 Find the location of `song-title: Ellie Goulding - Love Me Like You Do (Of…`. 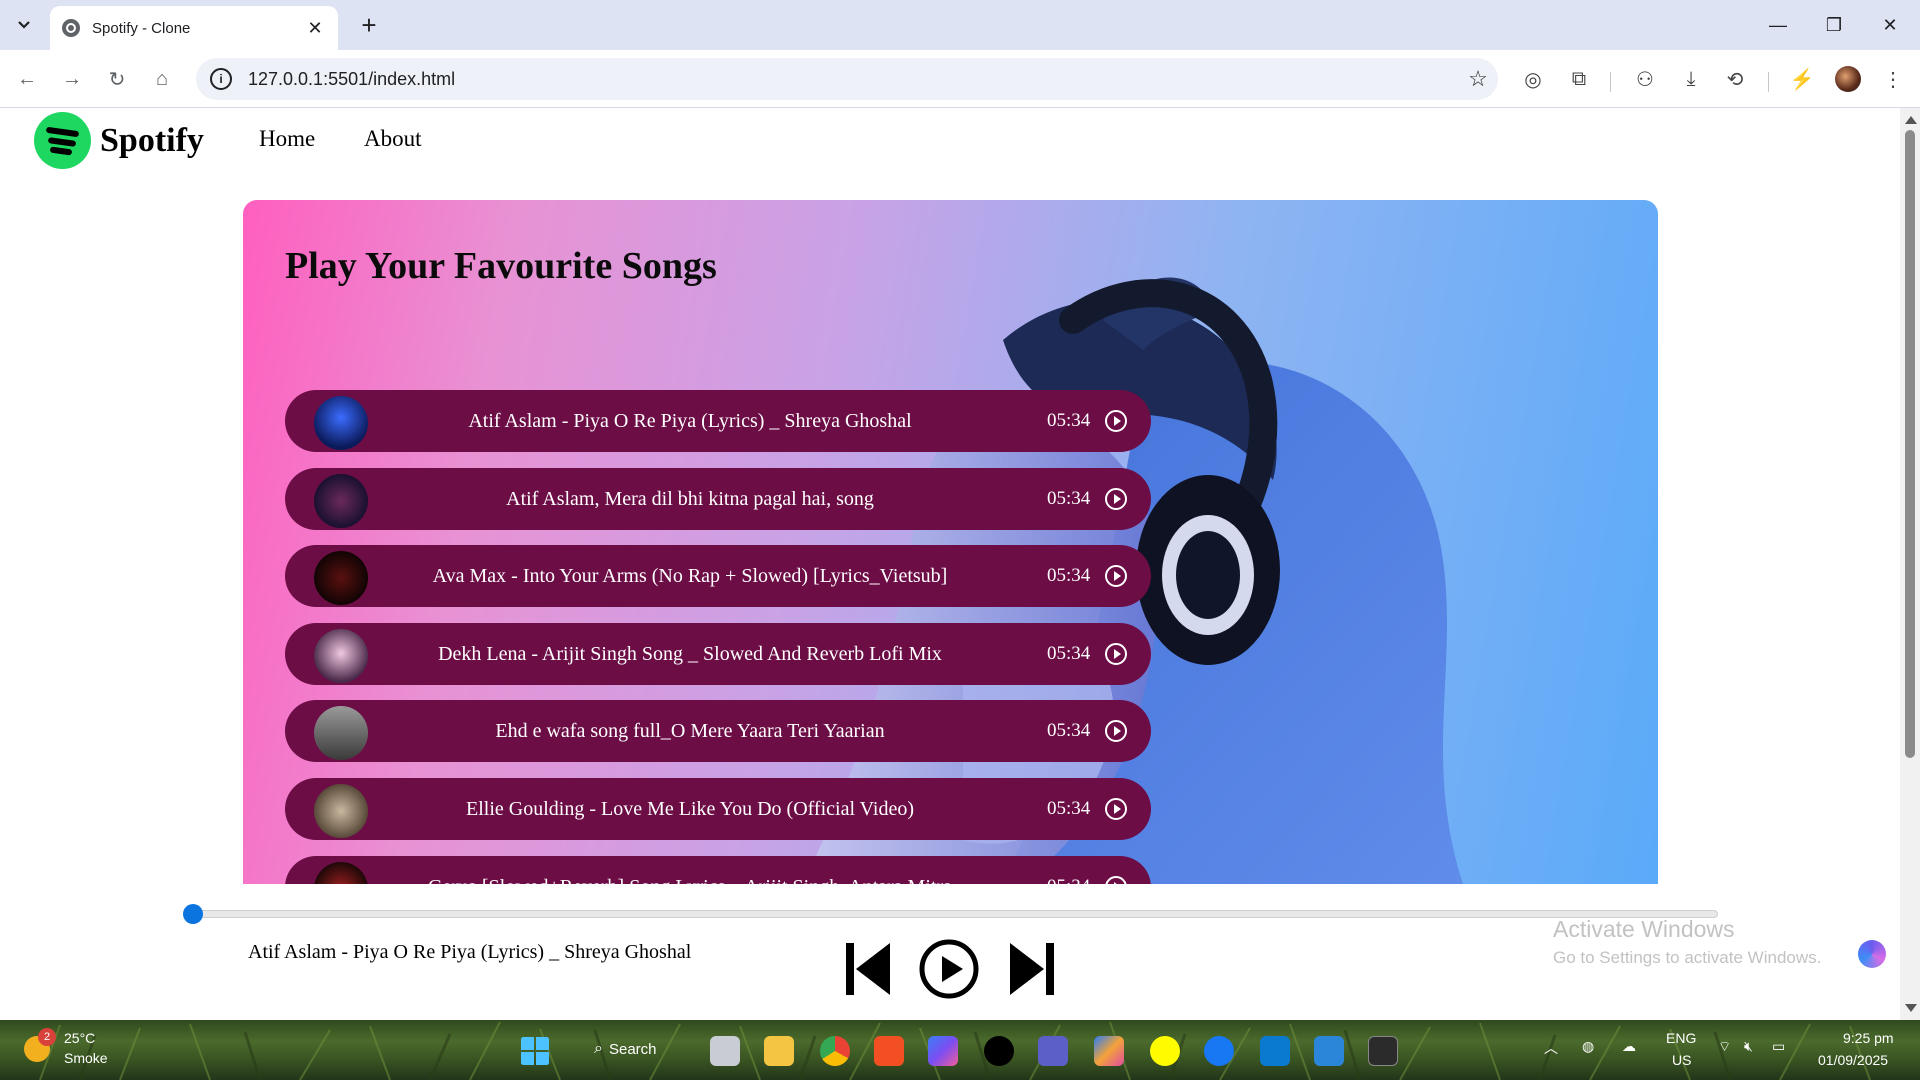

song-title: Ellie Goulding - Love Me Like You Do (Of… is located at coordinates (690, 809).